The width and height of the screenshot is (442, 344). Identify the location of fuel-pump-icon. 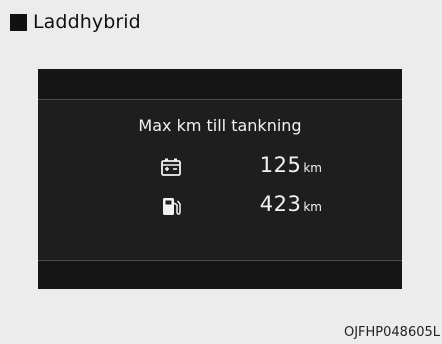
(172, 206).